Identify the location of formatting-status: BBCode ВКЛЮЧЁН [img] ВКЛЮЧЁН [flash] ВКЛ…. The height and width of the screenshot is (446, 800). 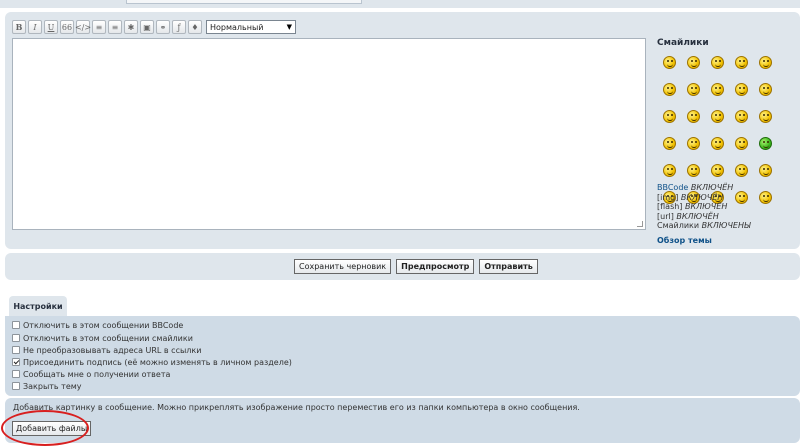
(704, 207).